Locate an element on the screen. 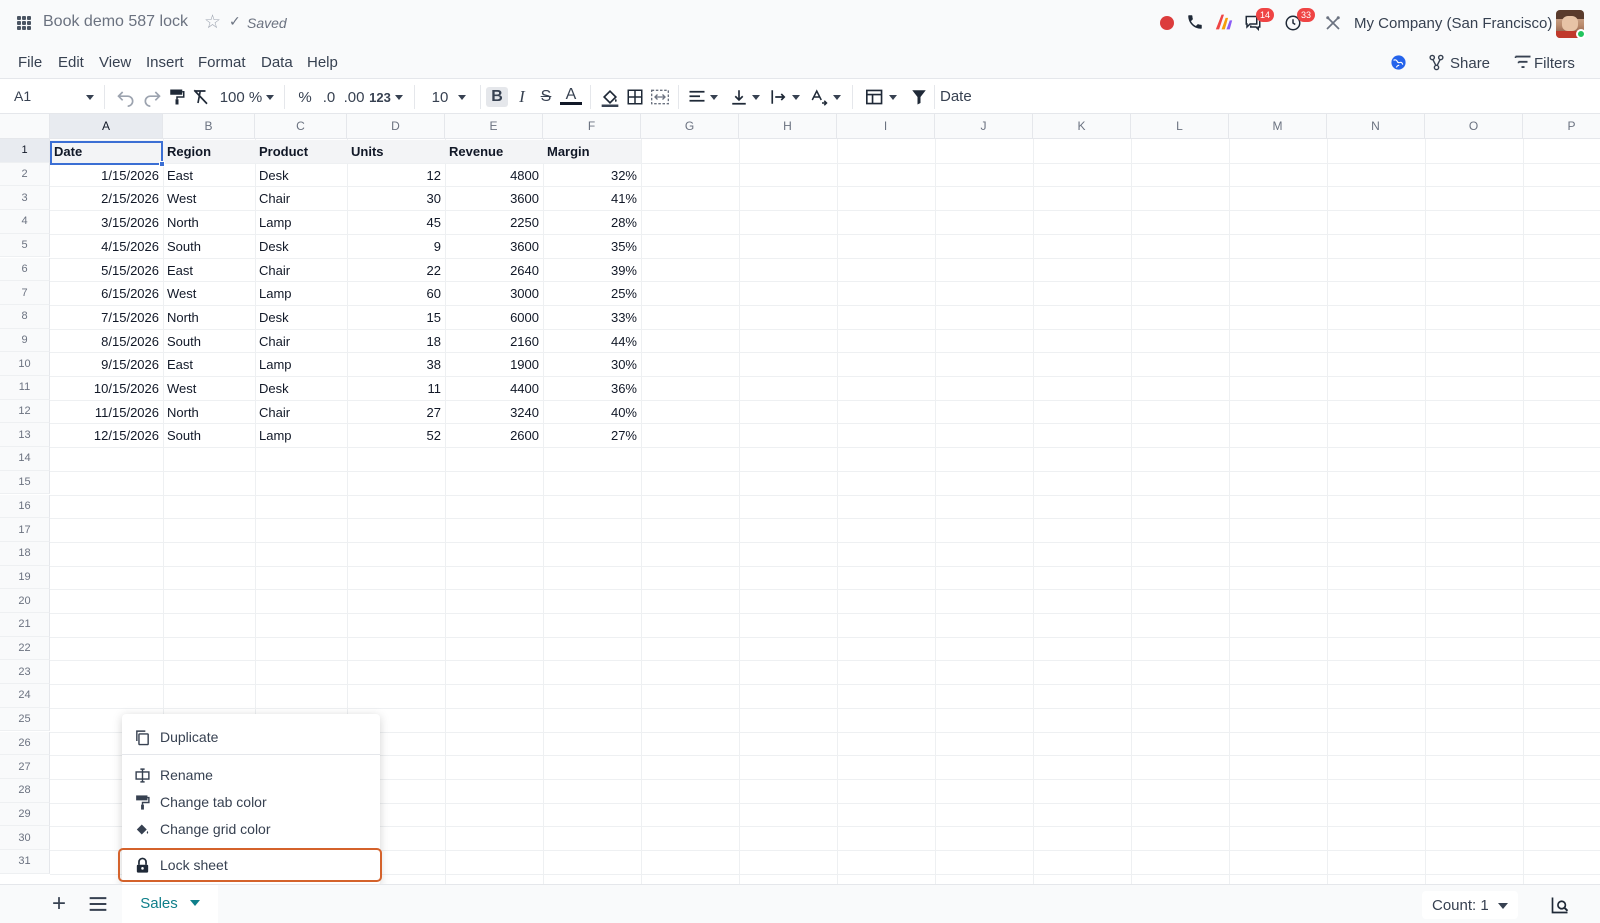 The width and height of the screenshot is (1600, 923). row-header: 22 is located at coordinates (25, 648).